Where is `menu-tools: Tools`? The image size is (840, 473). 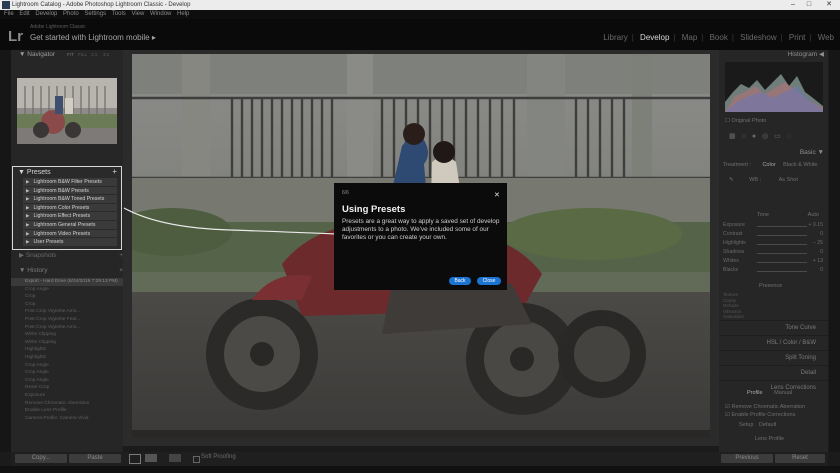
menu-tools: Tools is located at coordinates (119, 14).